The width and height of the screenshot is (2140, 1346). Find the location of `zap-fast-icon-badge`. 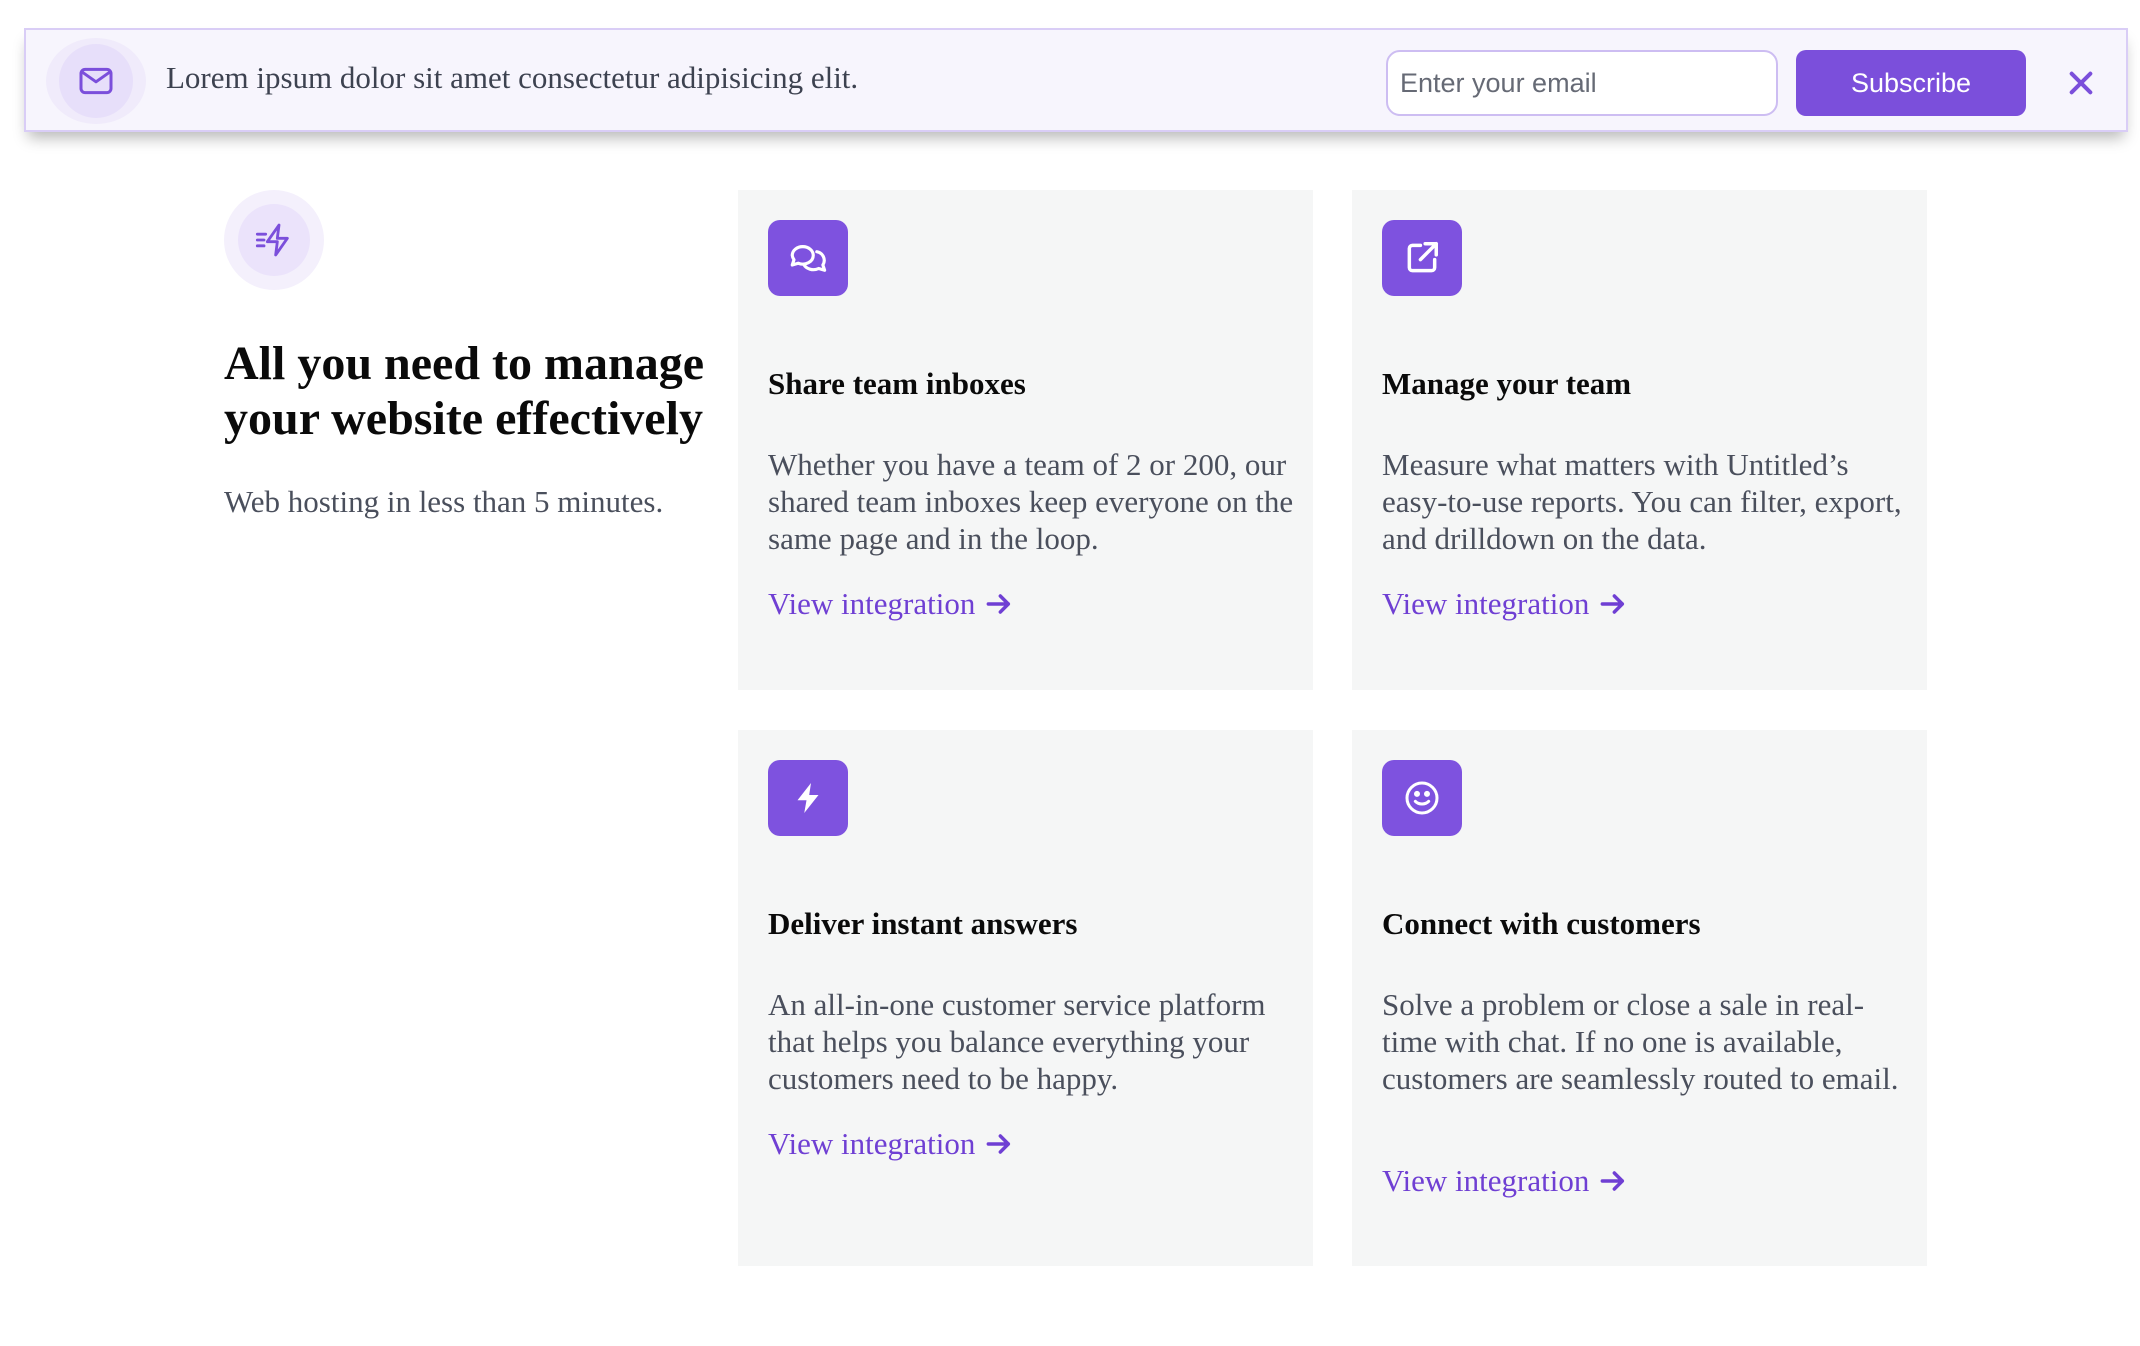

zap-fast-icon-badge is located at coordinates (274, 240).